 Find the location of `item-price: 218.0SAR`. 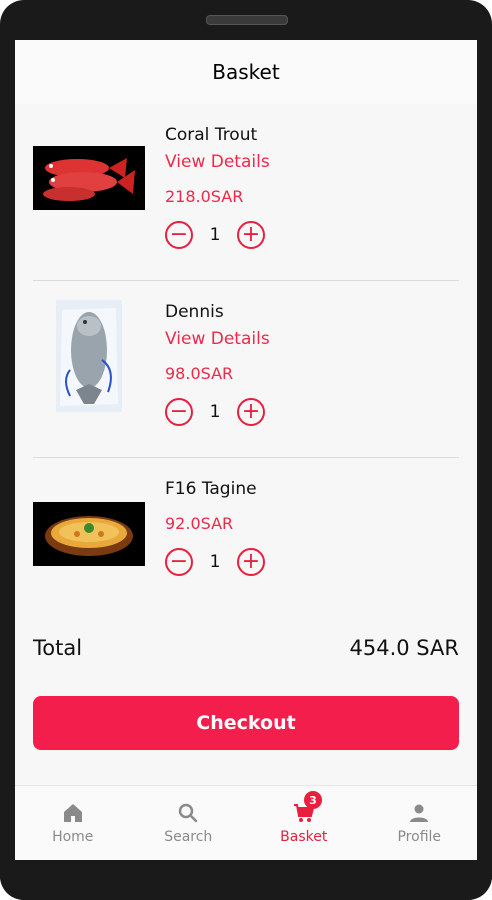

item-price: 218.0SAR is located at coordinates (204, 196).